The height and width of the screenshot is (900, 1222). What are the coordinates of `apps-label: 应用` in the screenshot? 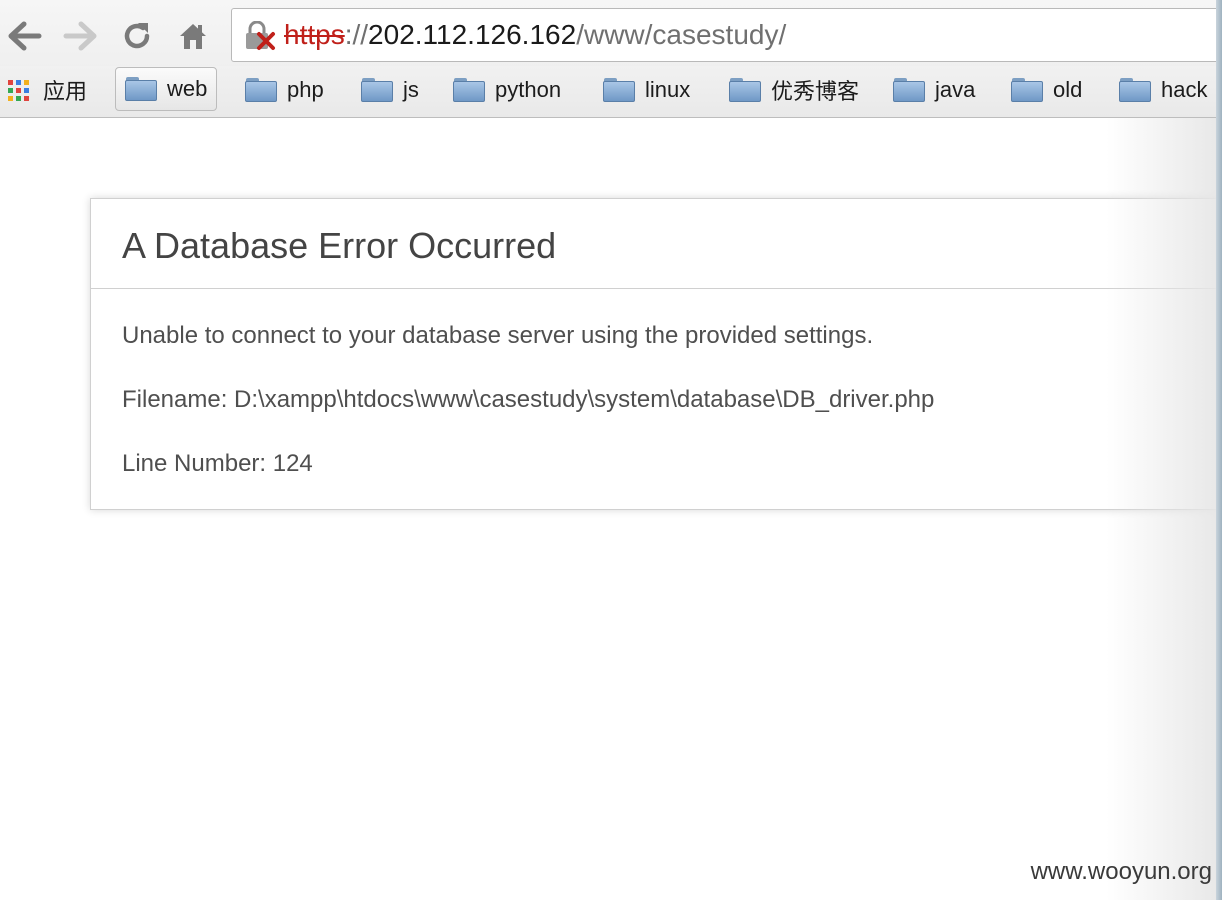 It's located at (65, 91).